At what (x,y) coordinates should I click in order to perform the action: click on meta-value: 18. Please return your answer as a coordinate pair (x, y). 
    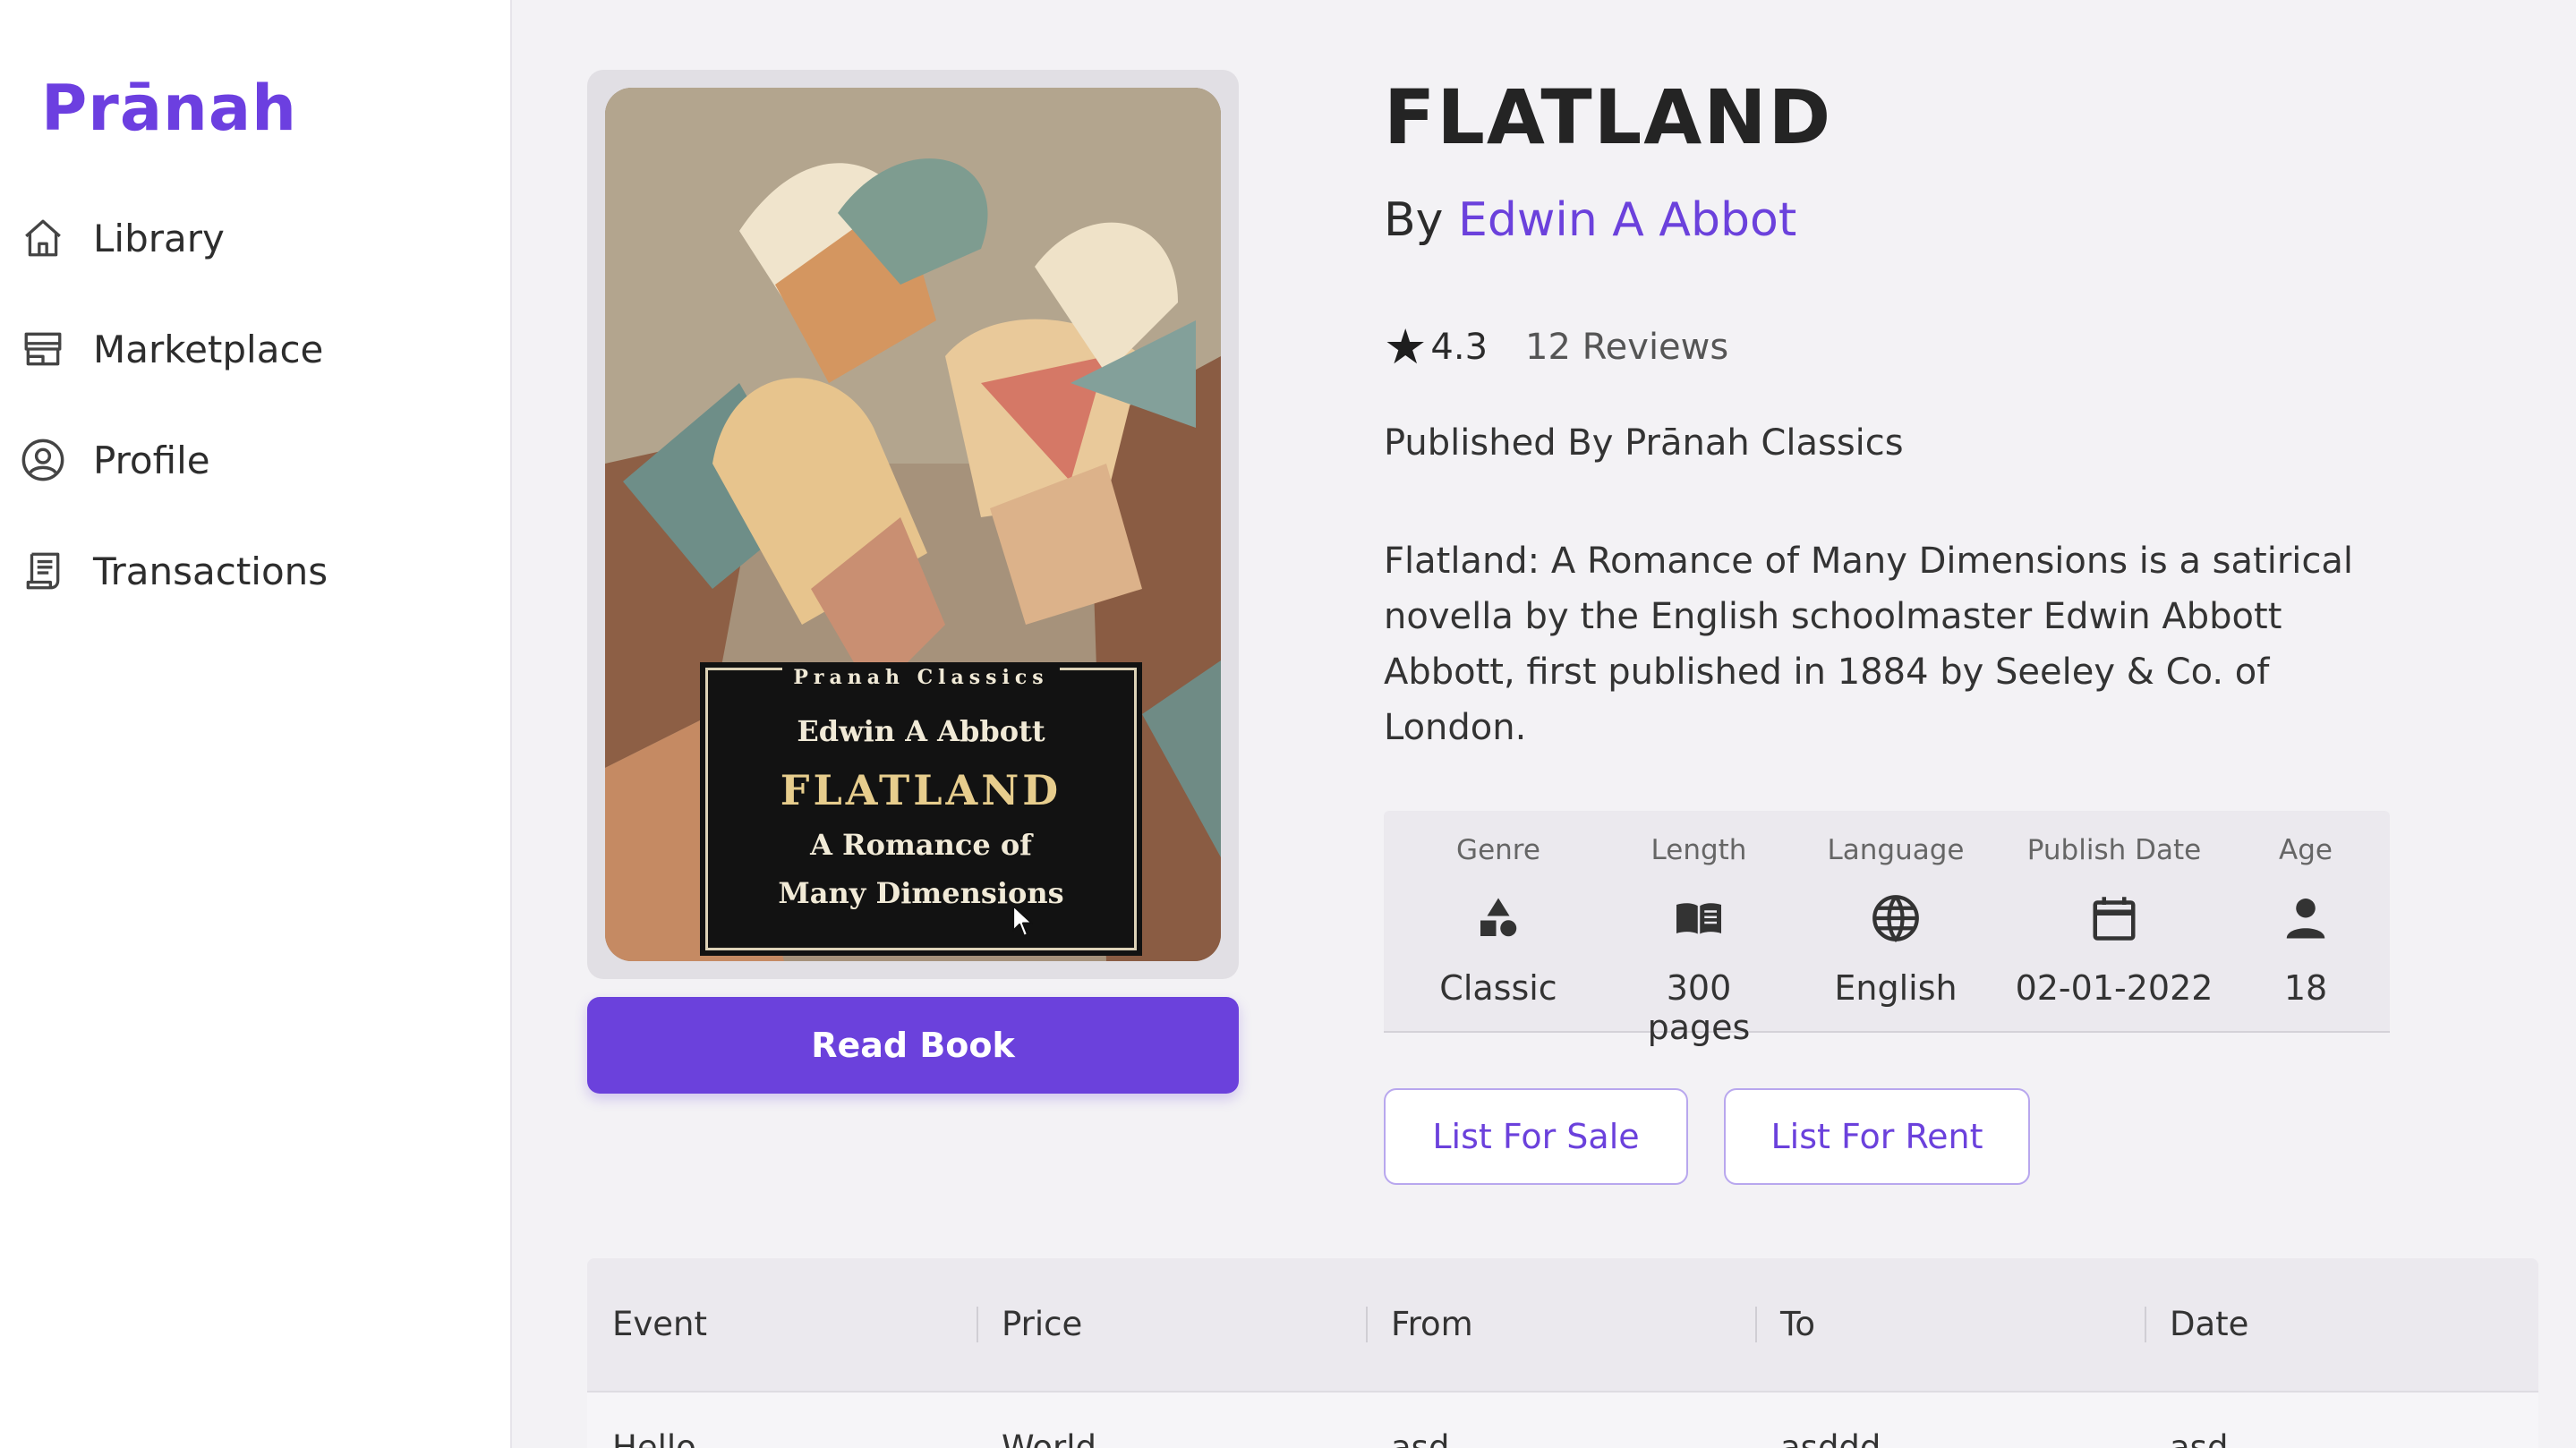
    Looking at the image, I should click on (2305, 988).